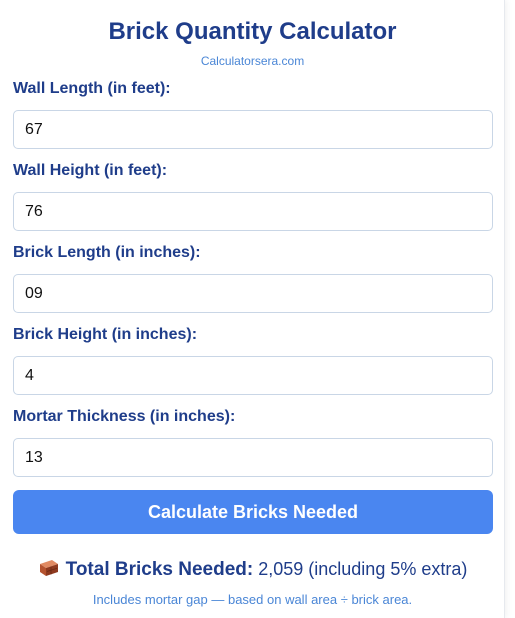 The width and height of the screenshot is (515, 618). I want to click on wall-length-input, so click(253, 129).